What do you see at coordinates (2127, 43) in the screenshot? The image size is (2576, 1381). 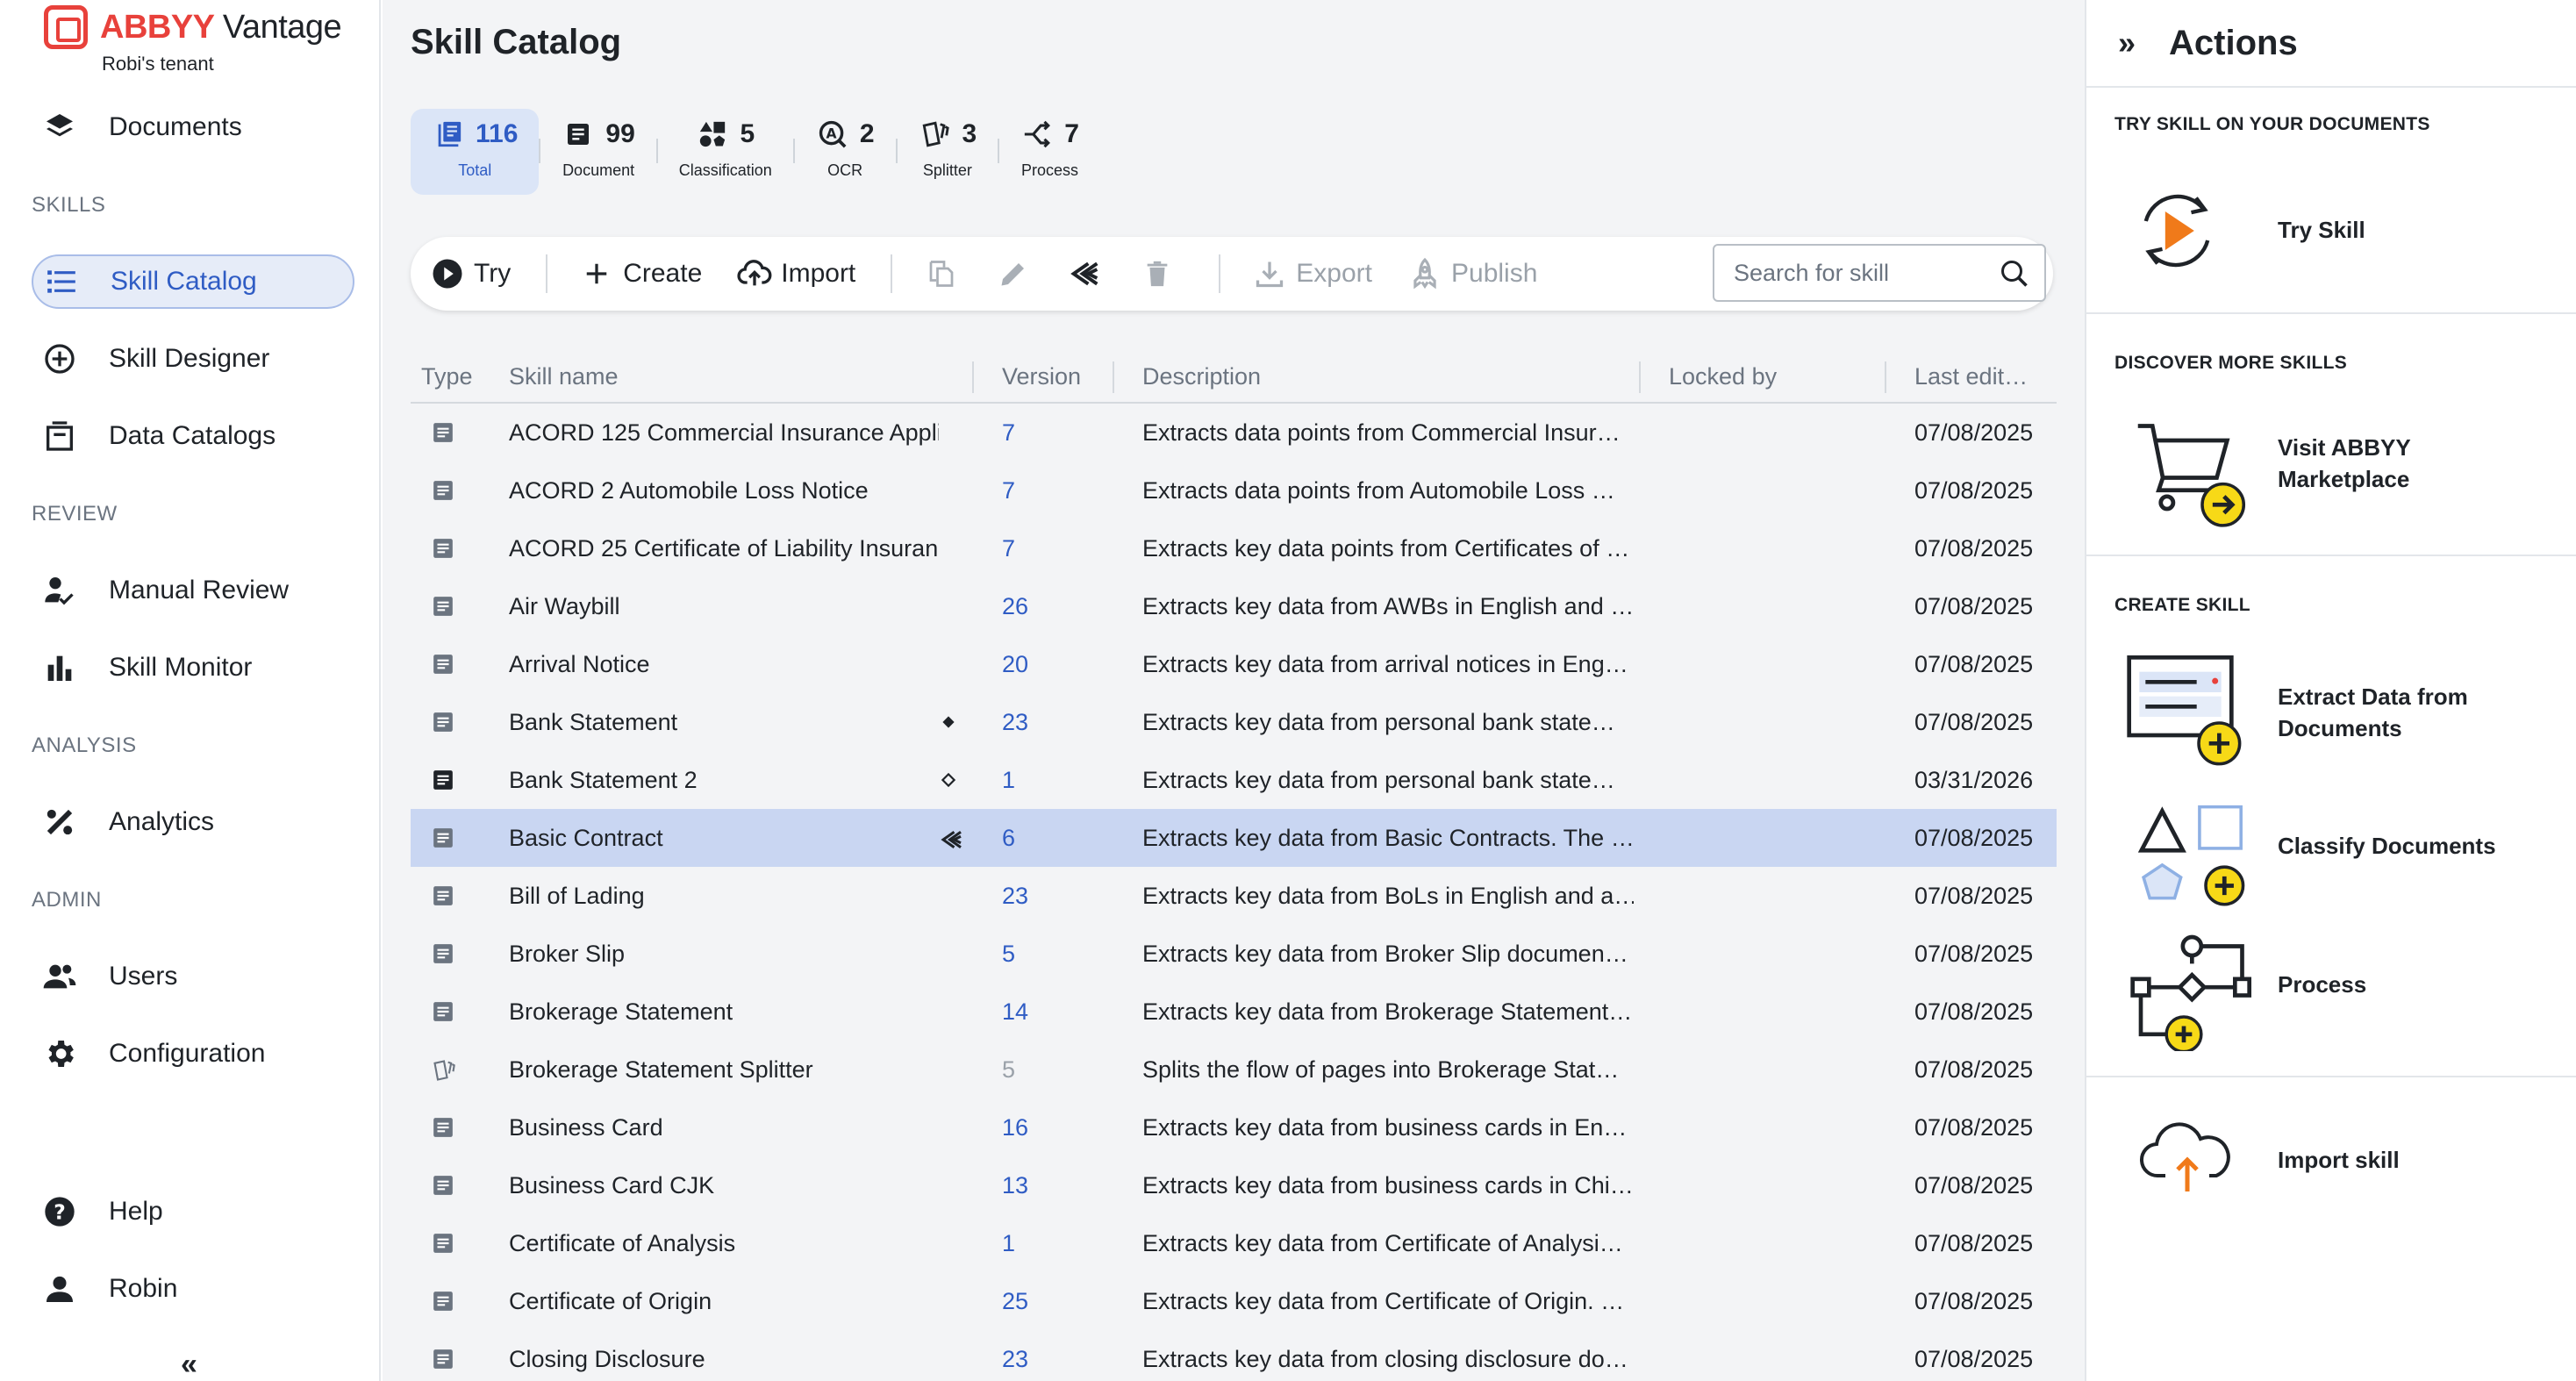 I see `expand-panel-icon: »` at bounding box center [2127, 43].